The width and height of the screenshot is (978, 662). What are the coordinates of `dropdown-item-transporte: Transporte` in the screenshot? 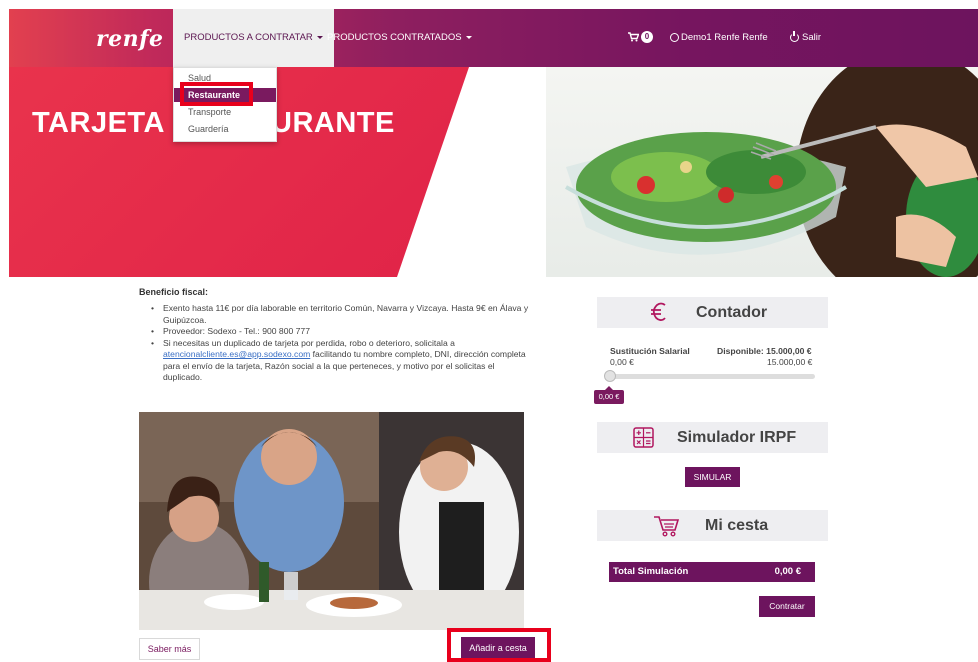 It's located at (225, 112).